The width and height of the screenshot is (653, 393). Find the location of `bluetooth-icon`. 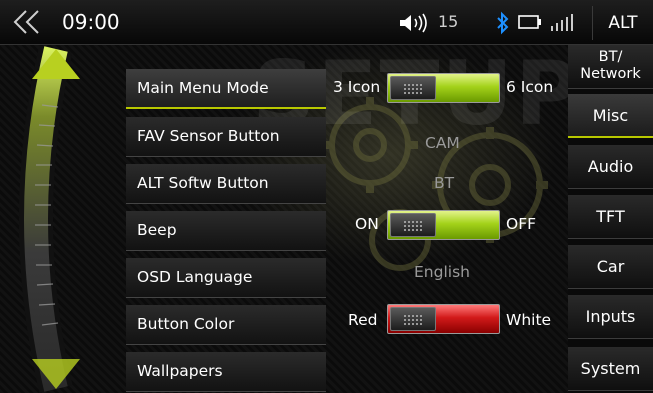

bluetooth-icon is located at coordinates (503, 23).